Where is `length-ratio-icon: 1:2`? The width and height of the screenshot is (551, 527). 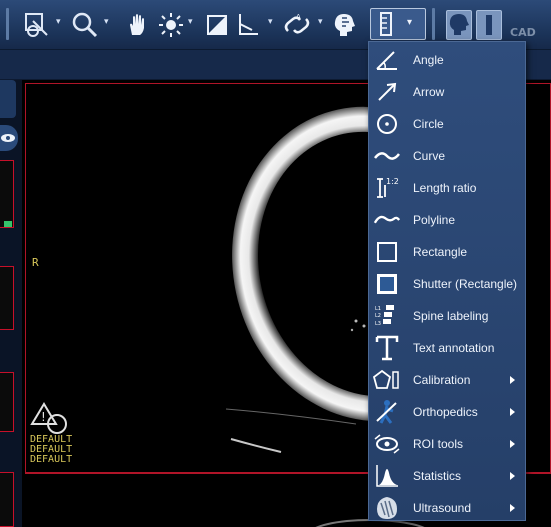
length-ratio-icon: 1:2 is located at coordinates (388, 187).